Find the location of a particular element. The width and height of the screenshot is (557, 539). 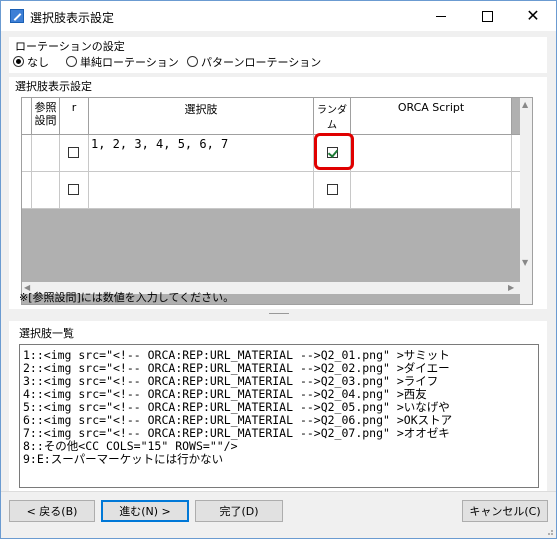

maximize-button is located at coordinates (487, 16).